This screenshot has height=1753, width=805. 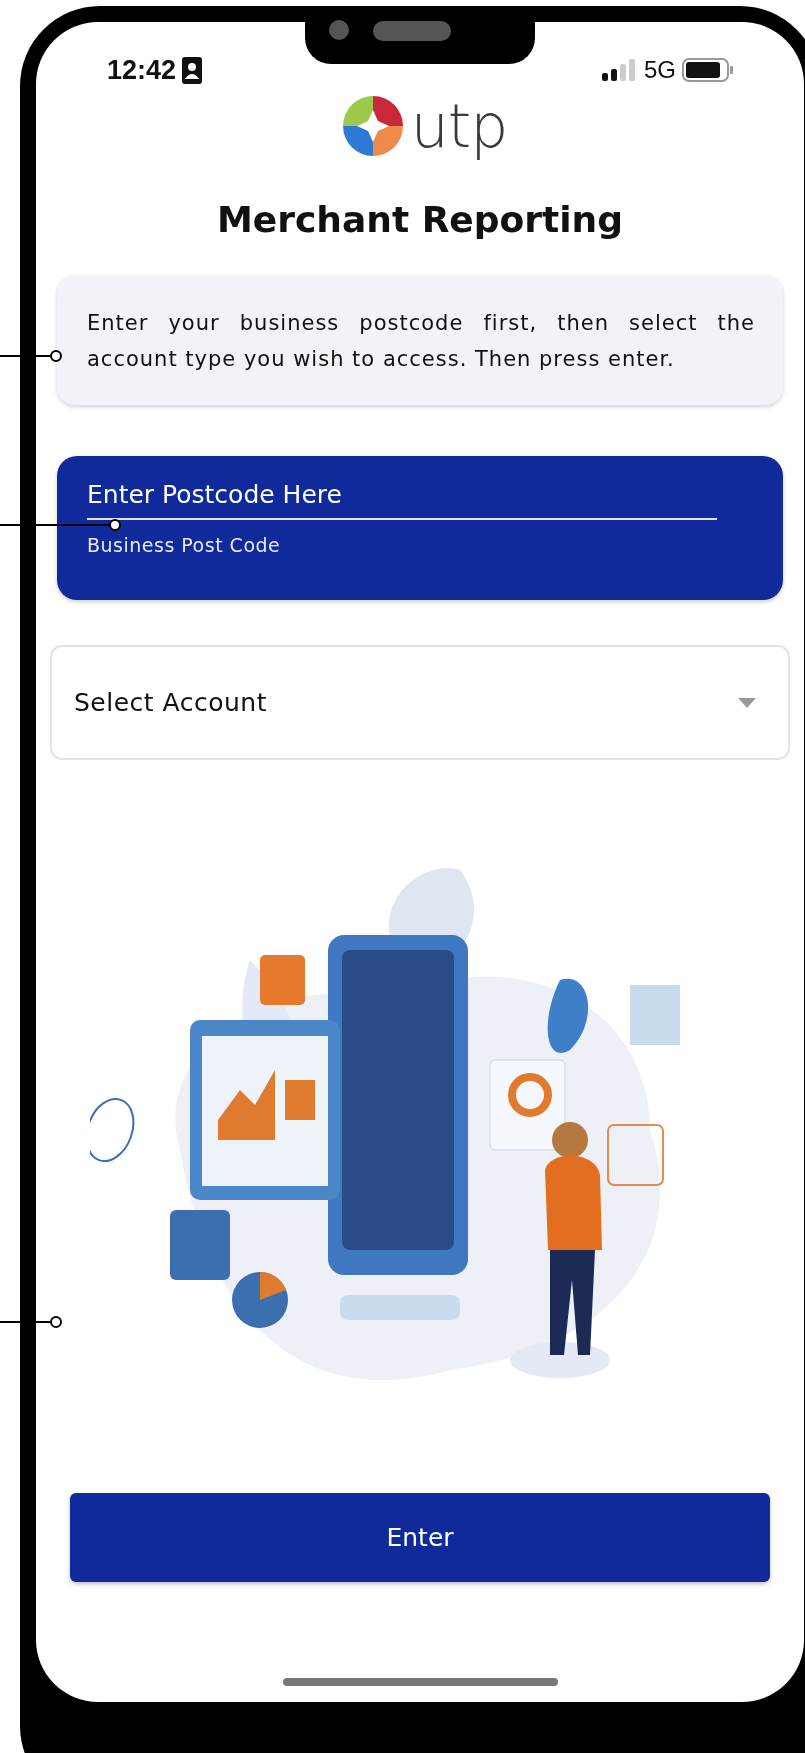 What do you see at coordinates (421, 341) in the screenshot?
I see `instruction-text: Enter your business postcode first, then select the account type you wish to access. Then press enter.` at bounding box center [421, 341].